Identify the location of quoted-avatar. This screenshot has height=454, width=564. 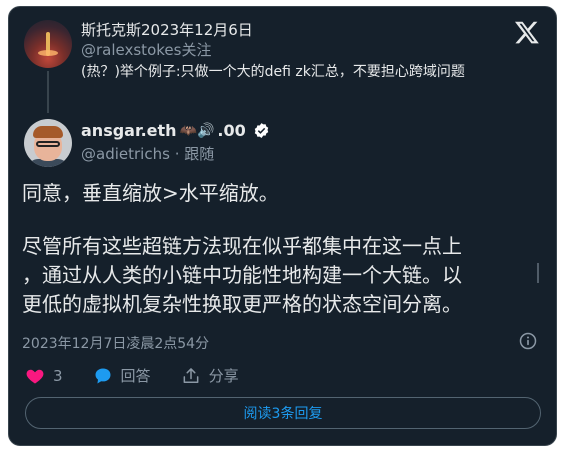
(48, 44).